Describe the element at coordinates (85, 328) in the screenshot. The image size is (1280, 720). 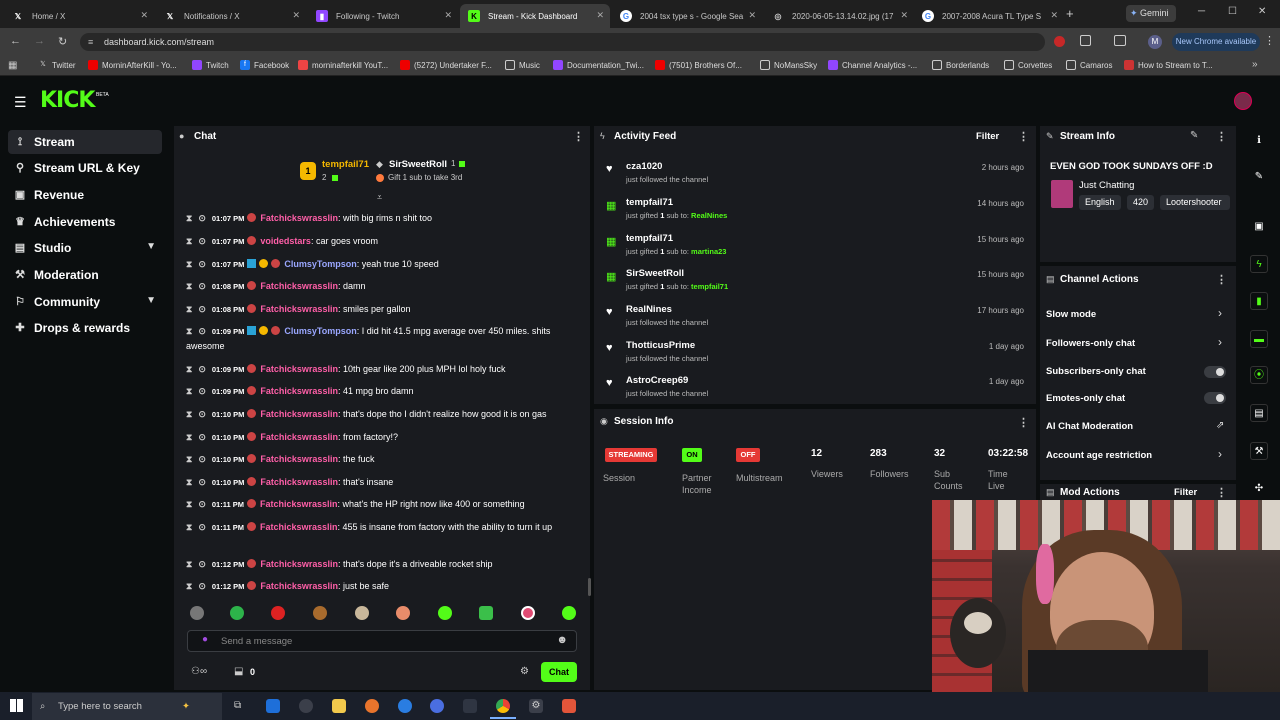
I see `sidebar-item-drops-rewards: ✚ Drops & rewards` at that location.